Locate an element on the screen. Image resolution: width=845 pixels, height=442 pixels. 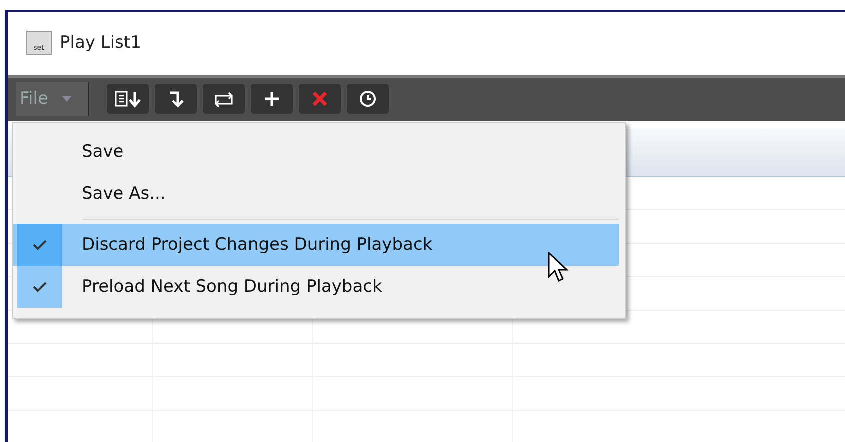
window-title: Play List1 is located at coordinates (101, 43).